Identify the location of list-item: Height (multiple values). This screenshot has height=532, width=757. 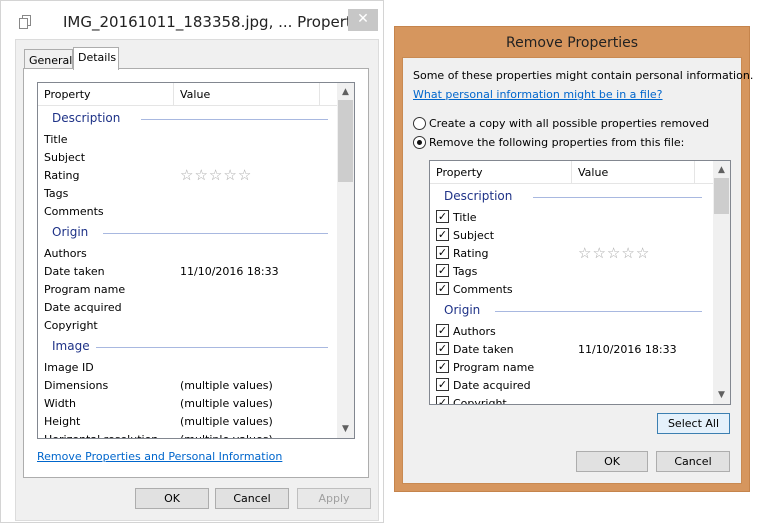
(187, 422).